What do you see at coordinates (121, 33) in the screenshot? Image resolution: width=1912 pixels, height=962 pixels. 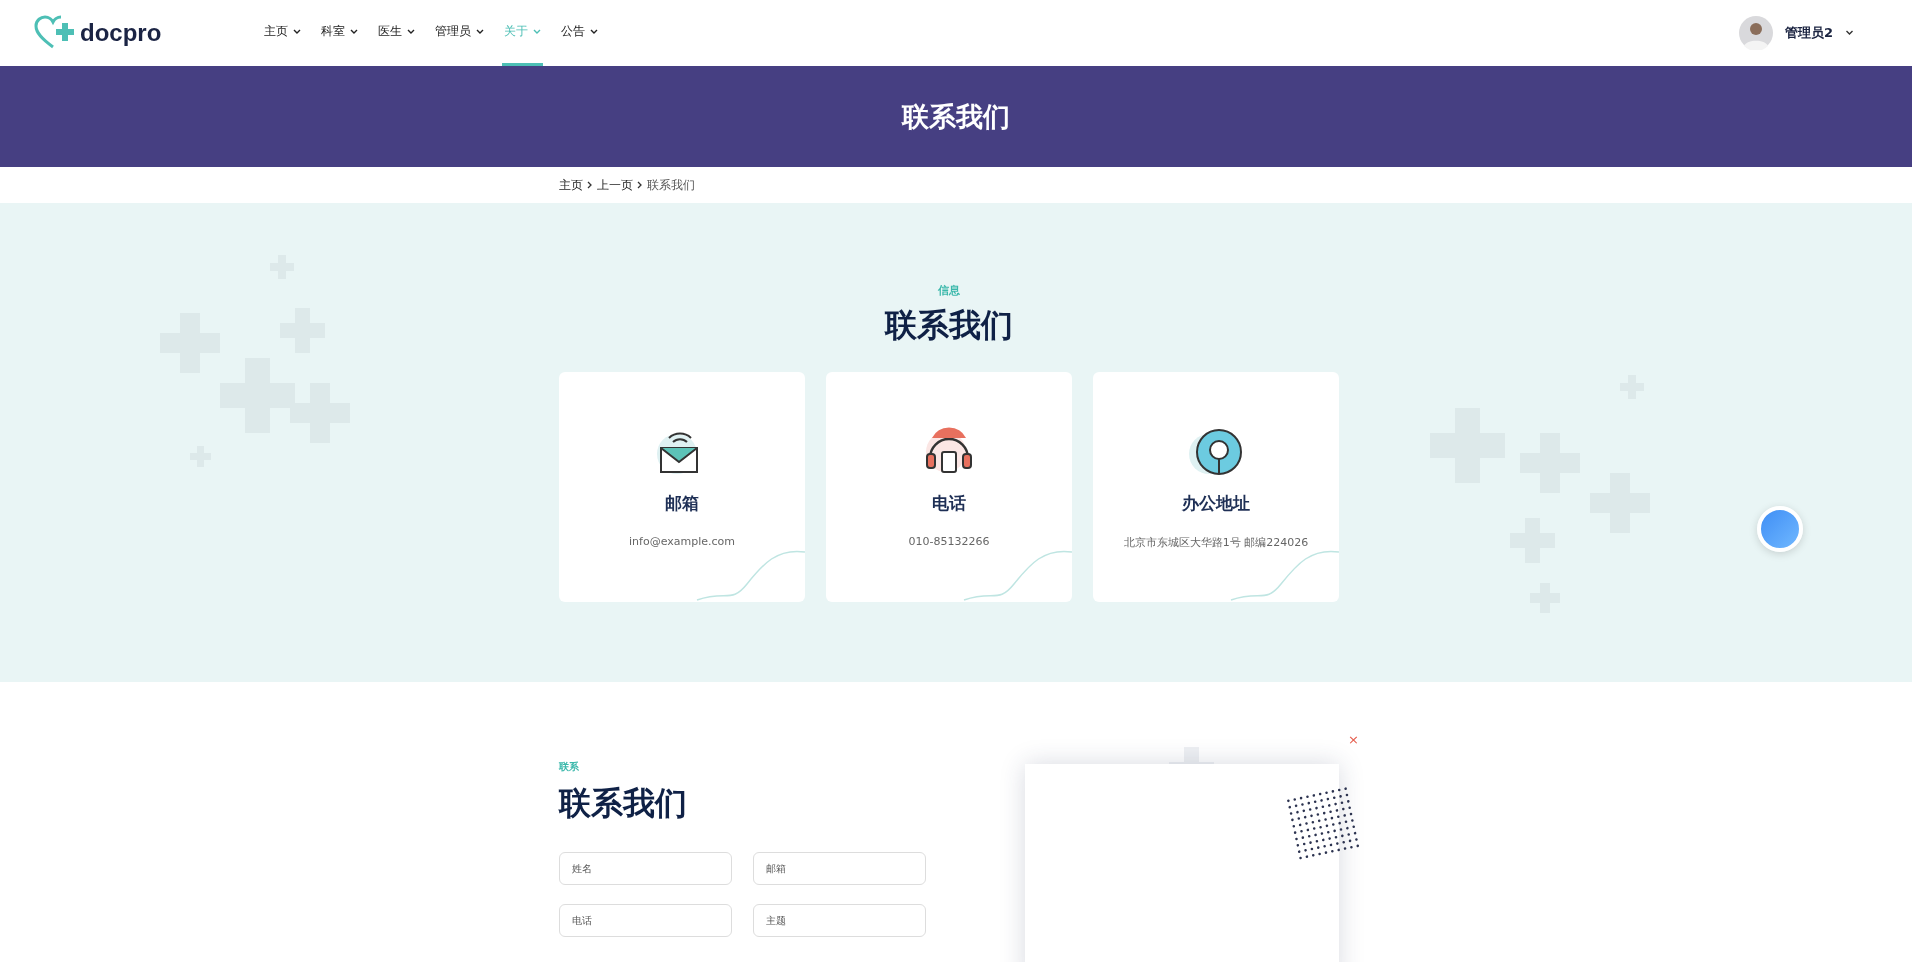 I see `brand-name: docpro` at bounding box center [121, 33].